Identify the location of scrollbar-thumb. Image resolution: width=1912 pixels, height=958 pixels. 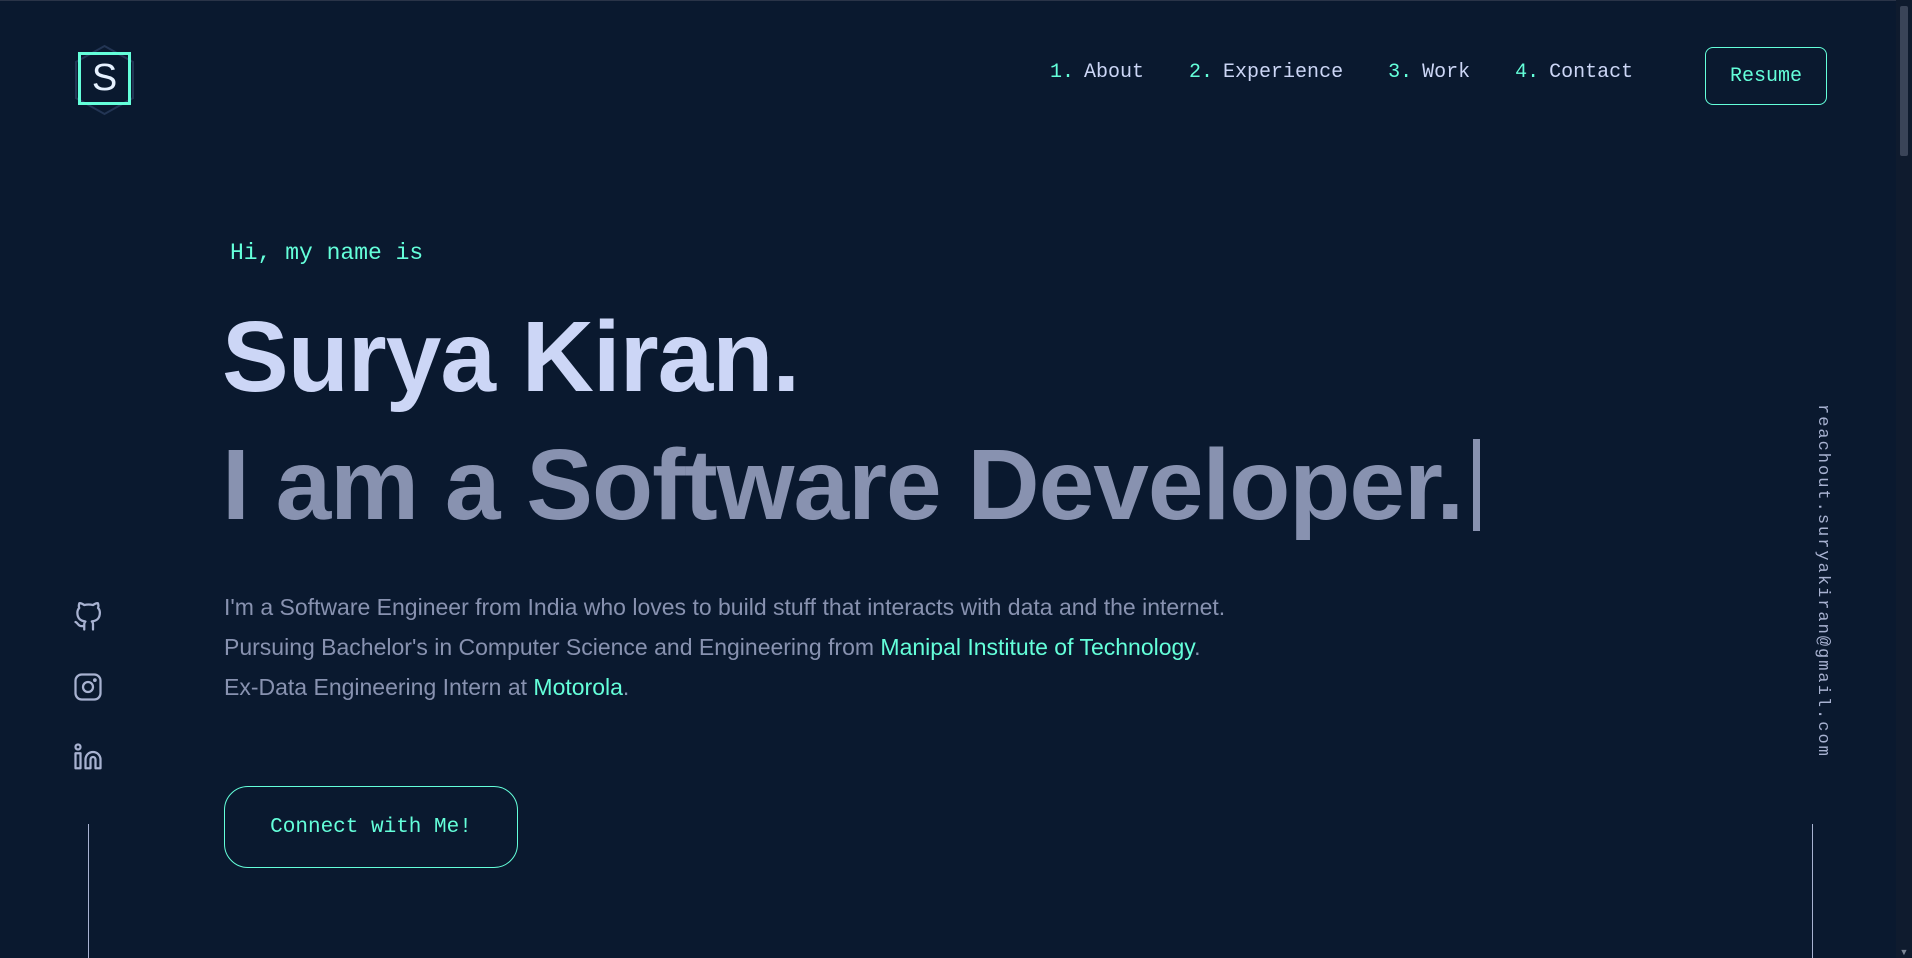
(1904, 81).